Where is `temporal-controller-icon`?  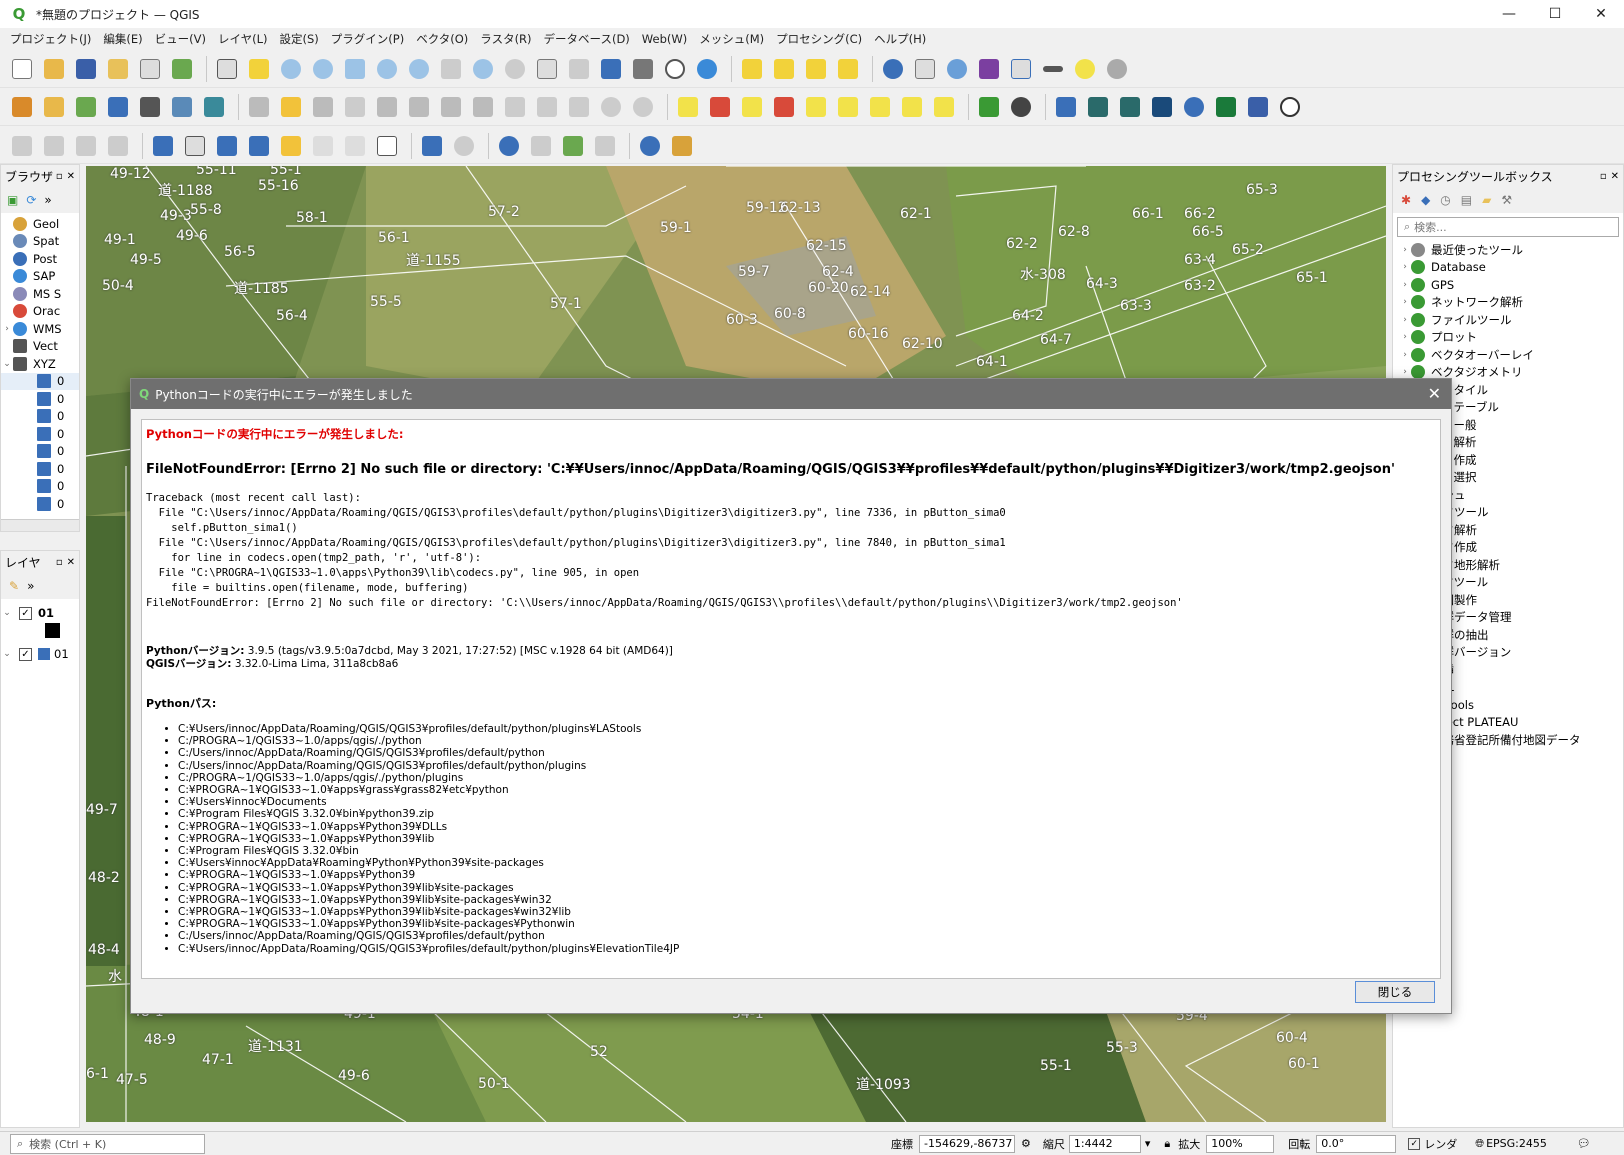 temporal-controller-icon is located at coordinates (675, 69).